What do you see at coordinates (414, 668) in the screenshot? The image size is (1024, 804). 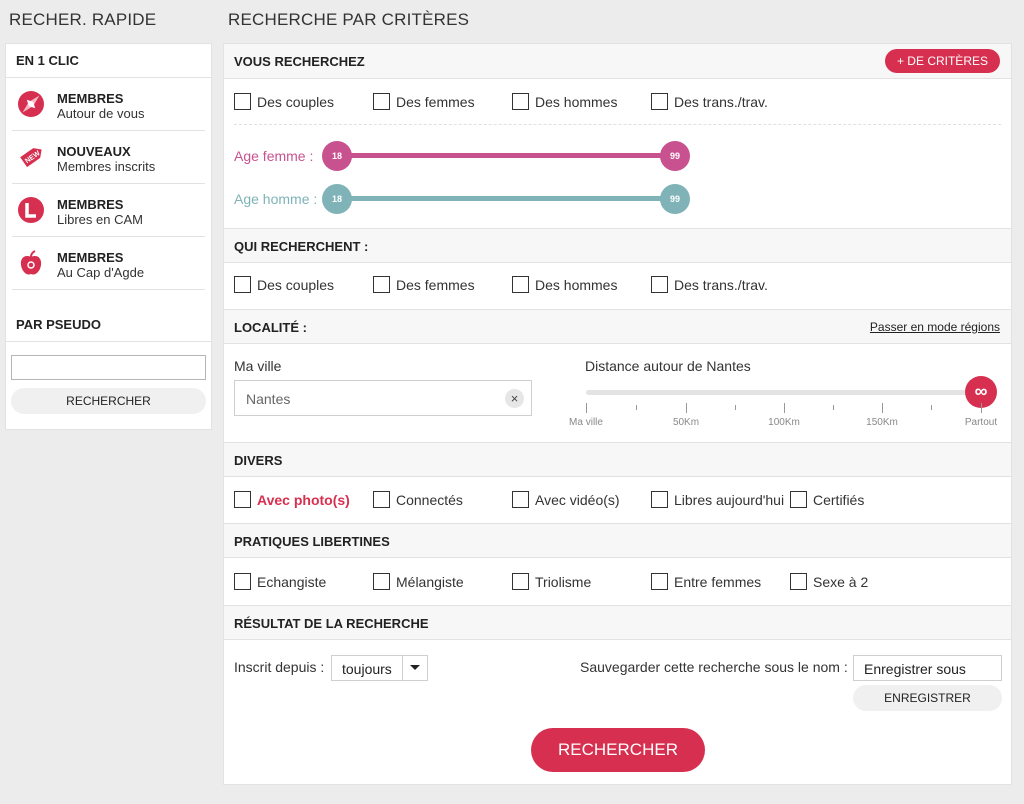 I see `chevron-down-icon` at bounding box center [414, 668].